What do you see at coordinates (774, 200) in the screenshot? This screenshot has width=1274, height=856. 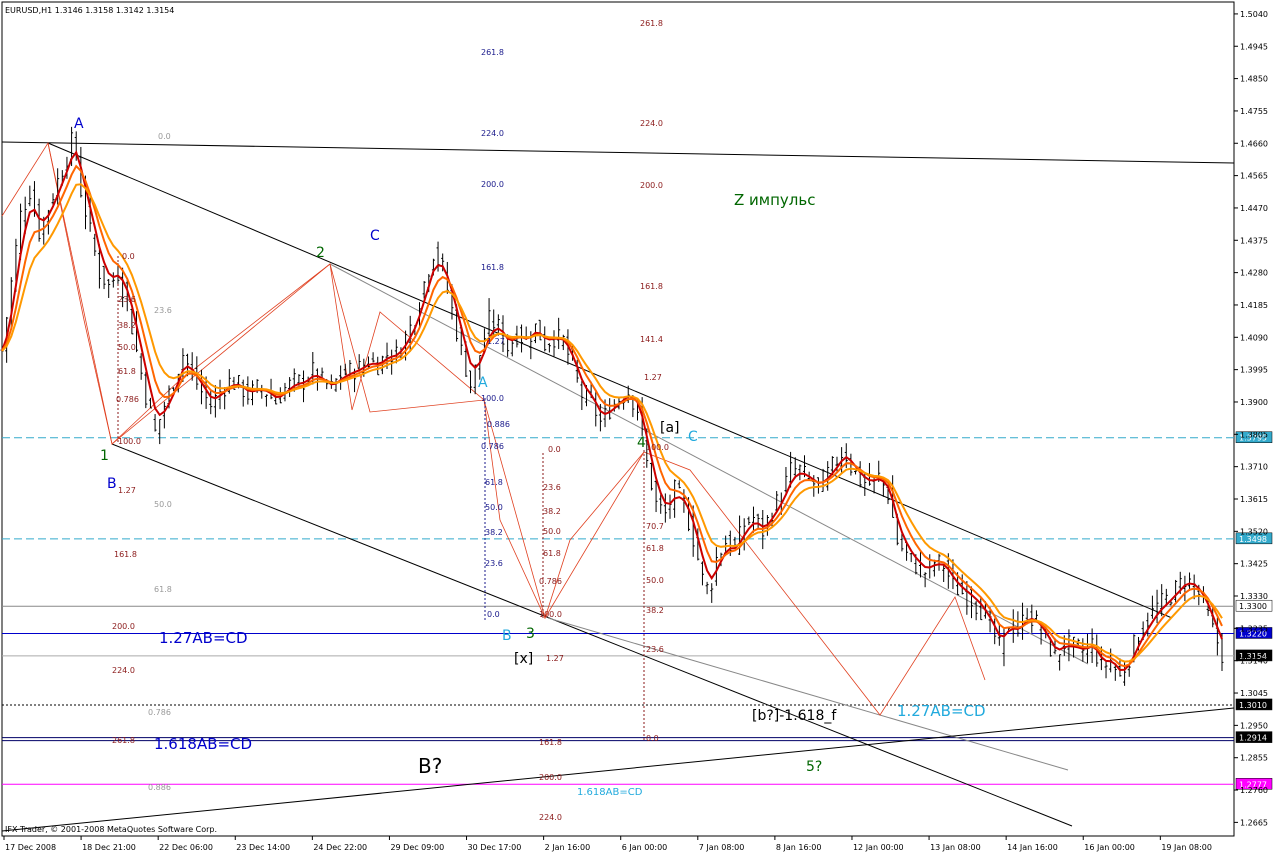 I see `wave-label-z-impulse: Z импульс` at bounding box center [774, 200].